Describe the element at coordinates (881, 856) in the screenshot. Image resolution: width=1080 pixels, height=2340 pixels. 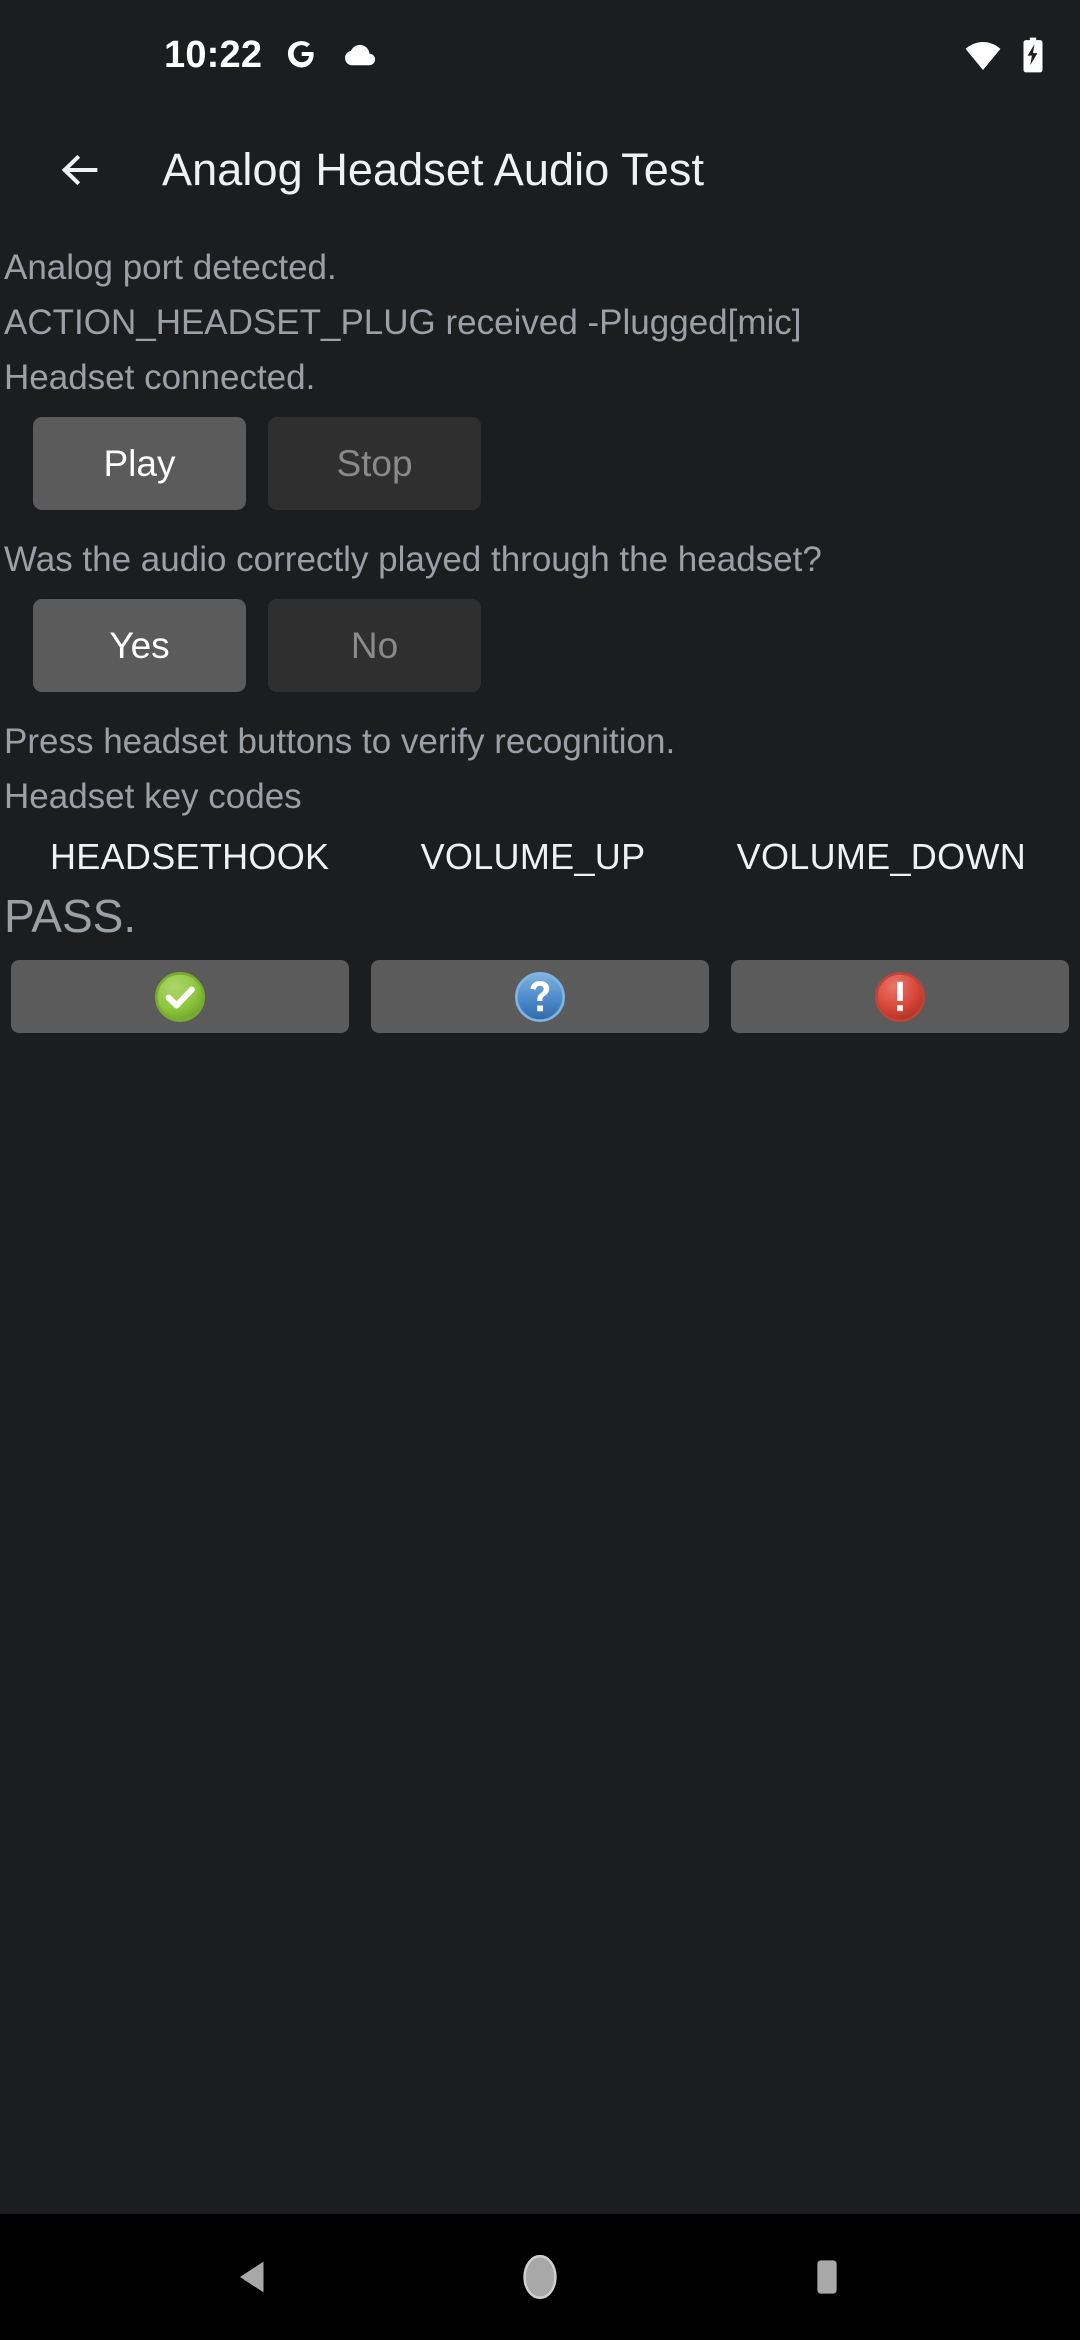
I see `keycode-volume-down: VOLUME_DOWN` at that location.